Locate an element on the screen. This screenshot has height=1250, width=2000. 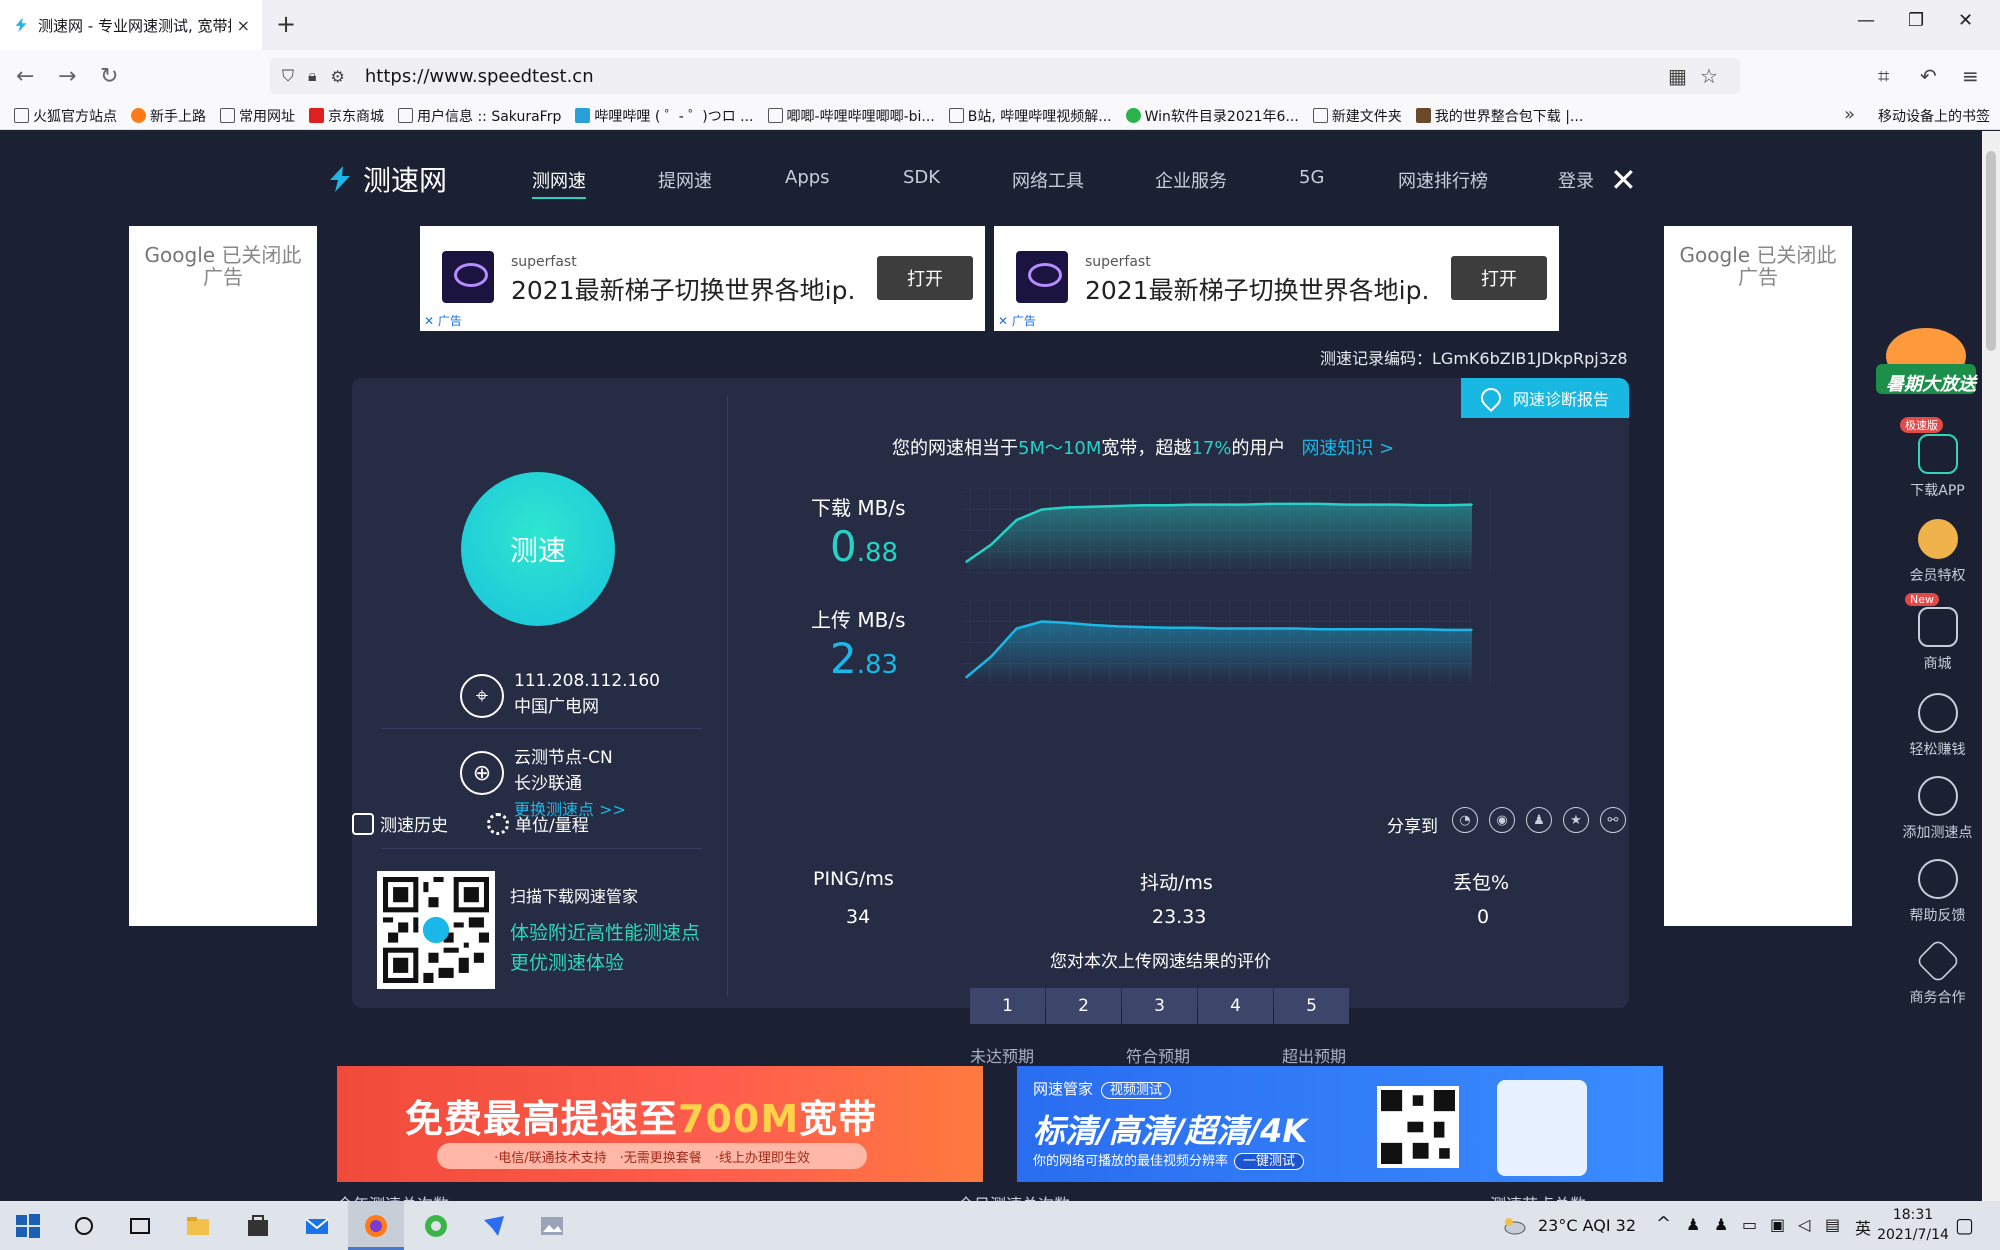
download-value: 0.88 is located at coordinates (864, 546).